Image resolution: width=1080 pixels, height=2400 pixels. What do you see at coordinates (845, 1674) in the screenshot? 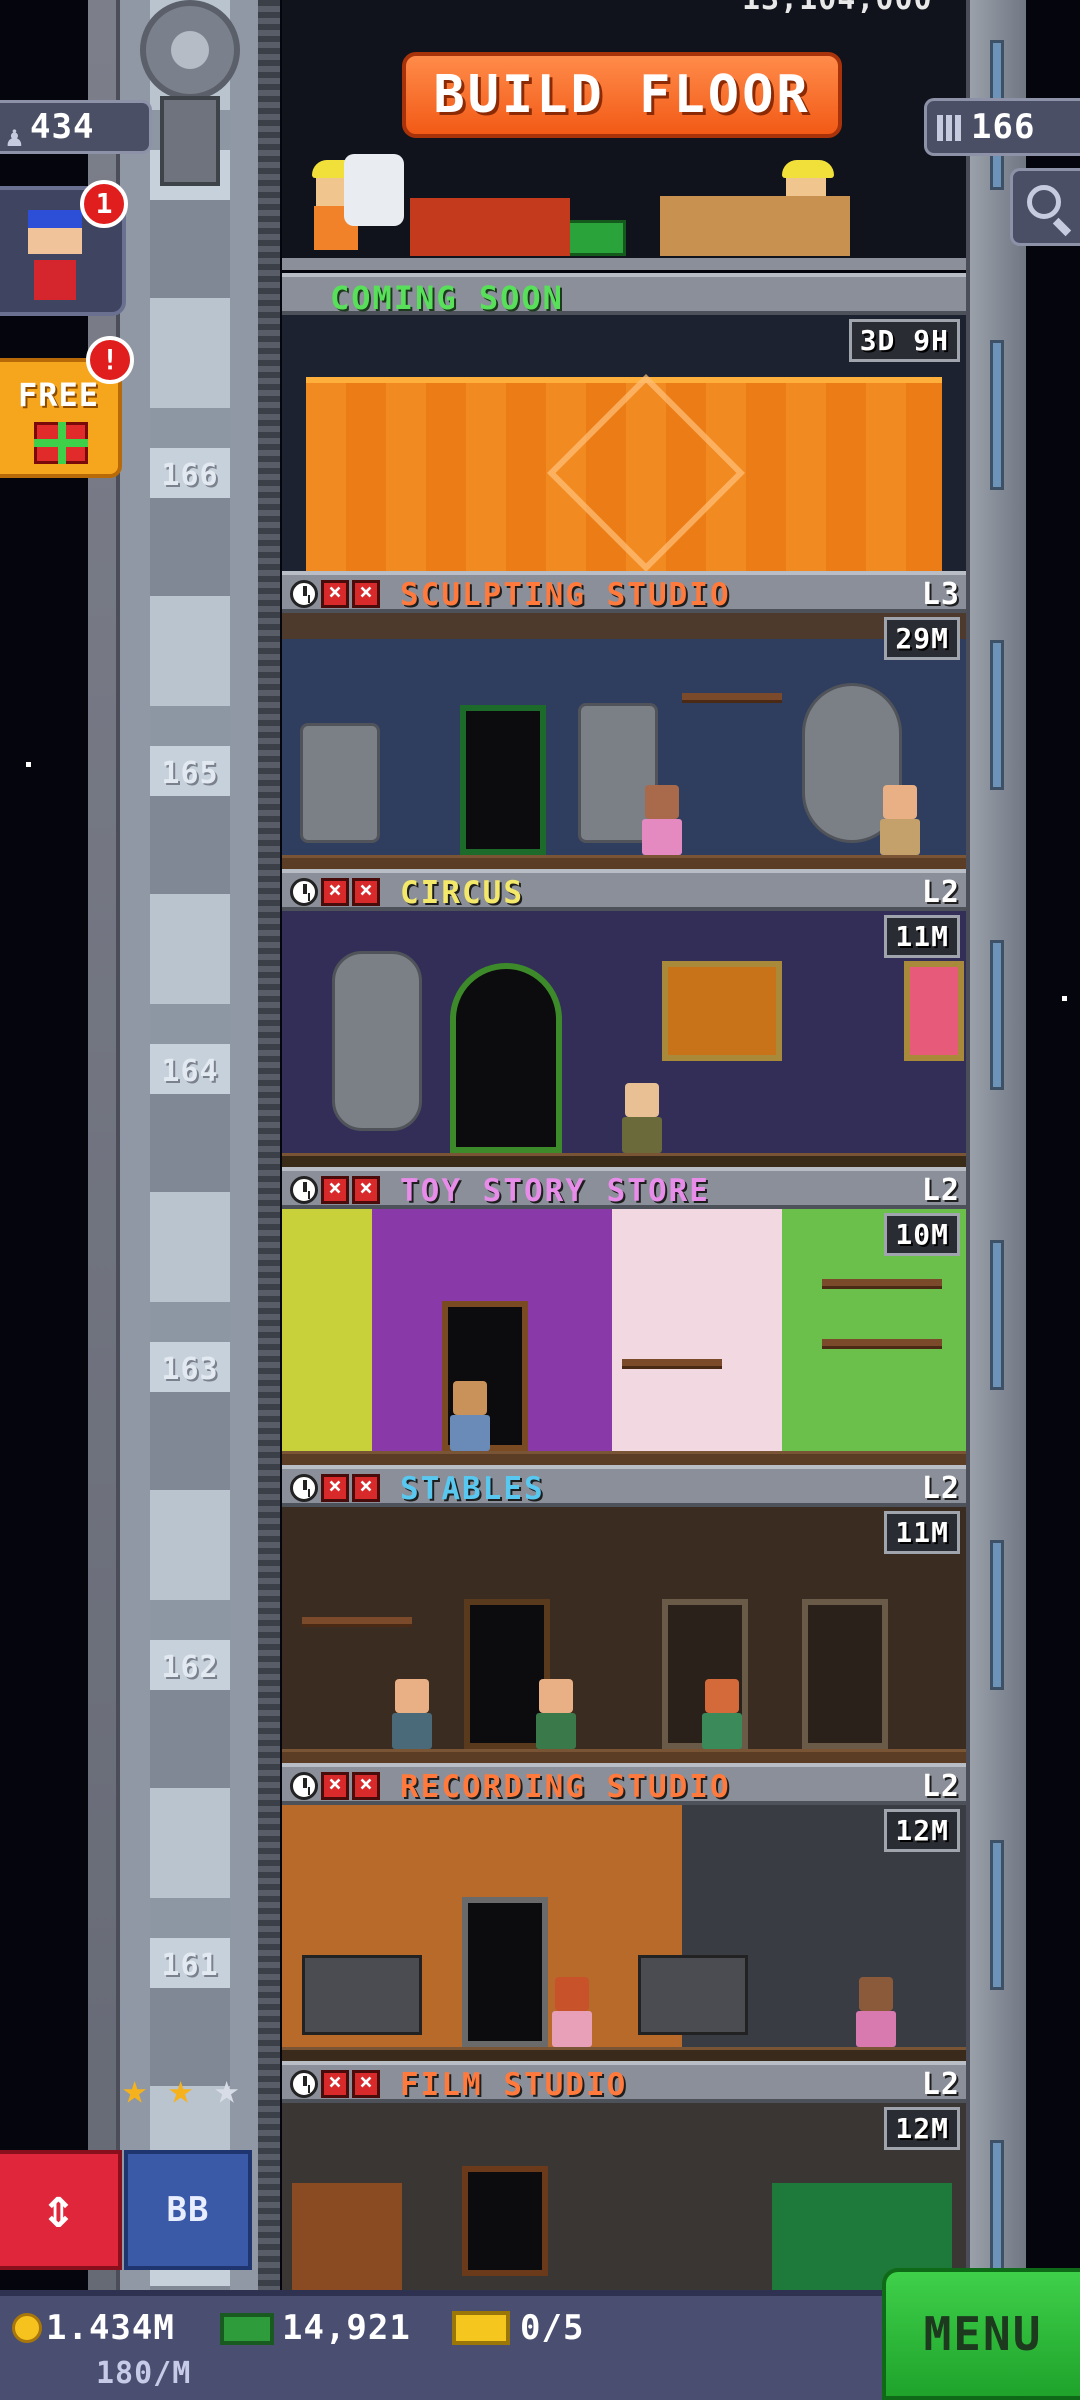
I see `stall-gate` at bounding box center [845, 1674].